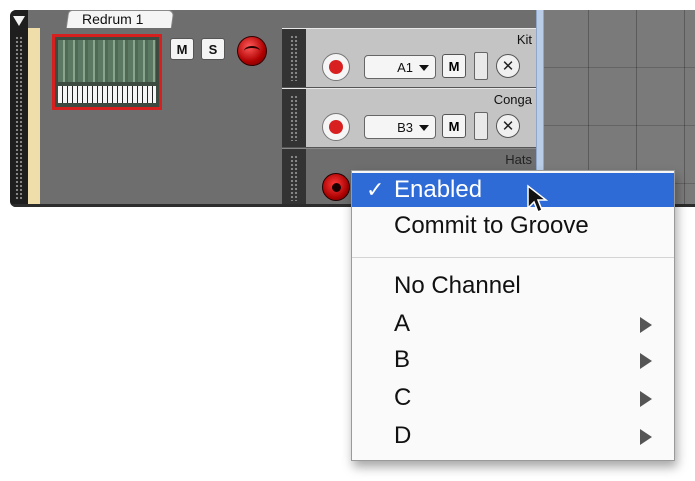 The image size is (695, 481). I want to click on menu-item-label: B, so click(402, 359).